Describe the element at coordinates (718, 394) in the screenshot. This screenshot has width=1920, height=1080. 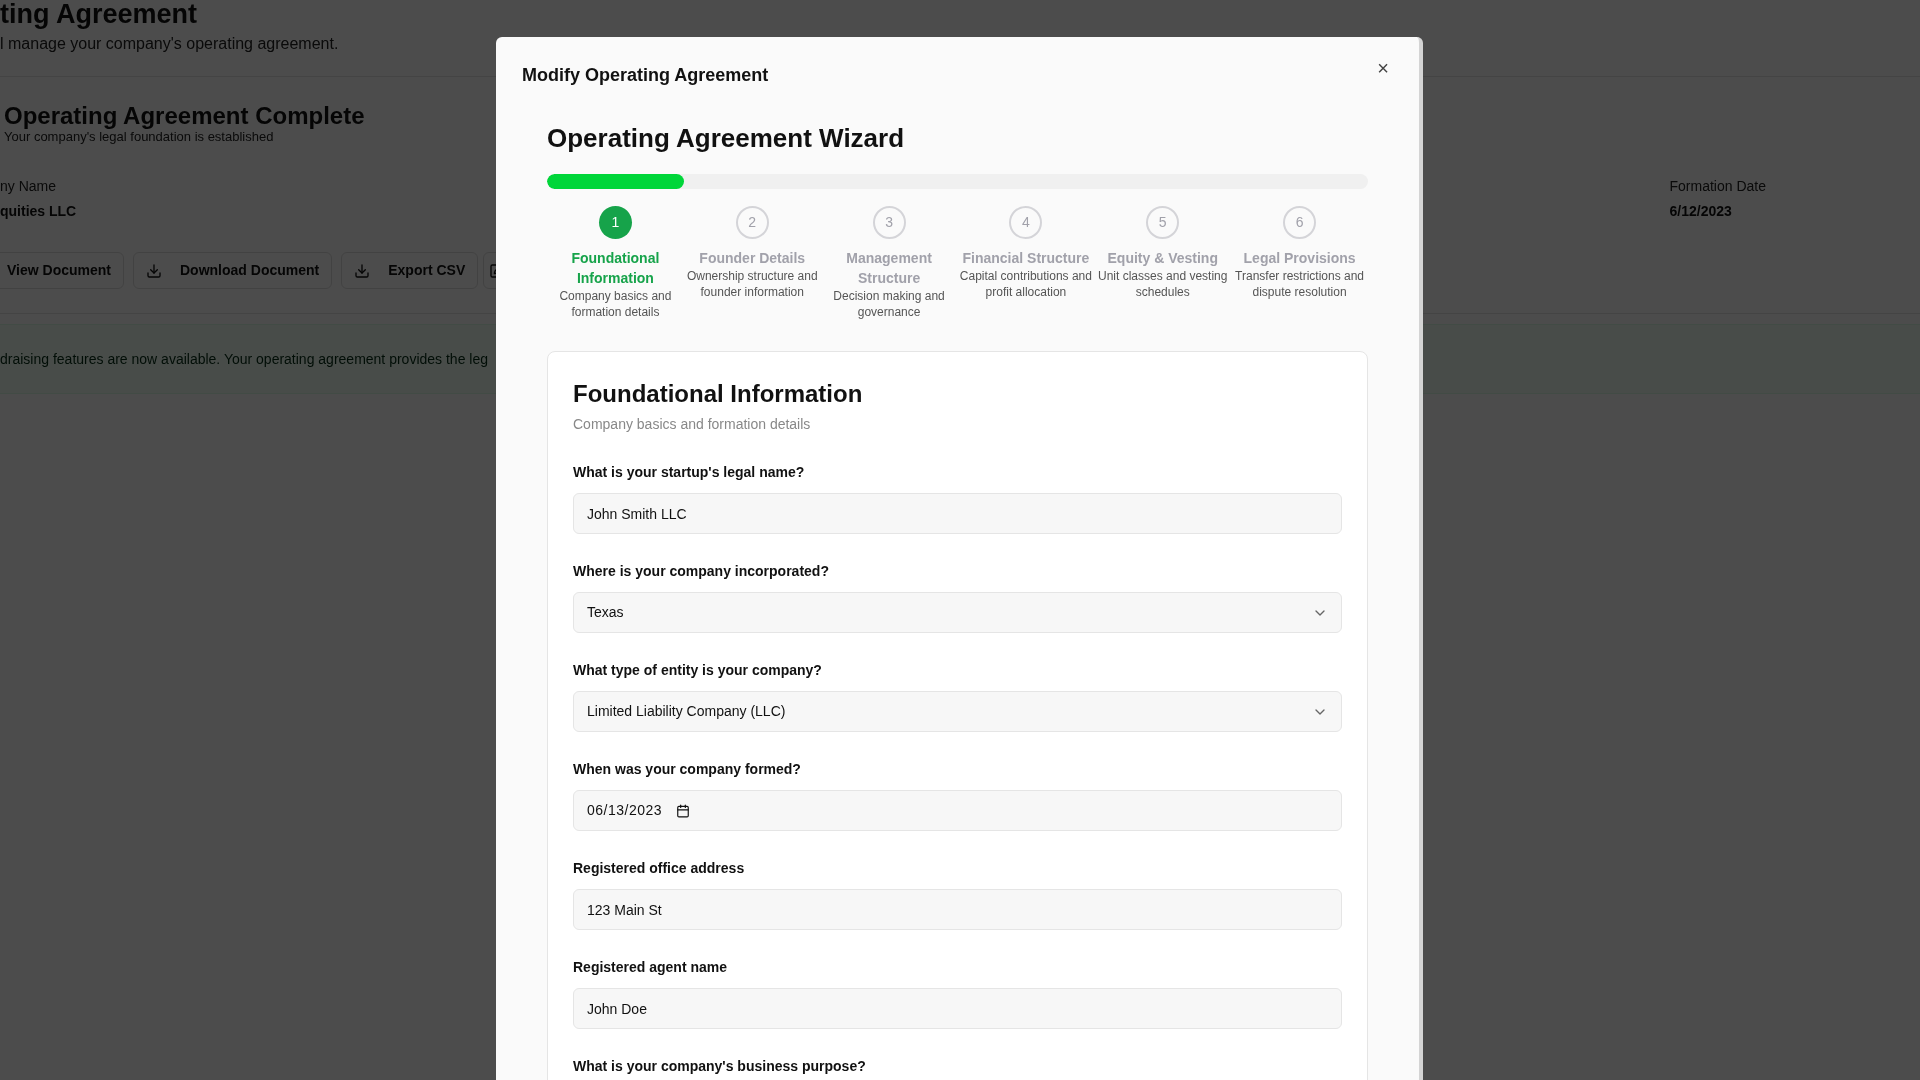
I see `section-title: Foundational Information` at that location.